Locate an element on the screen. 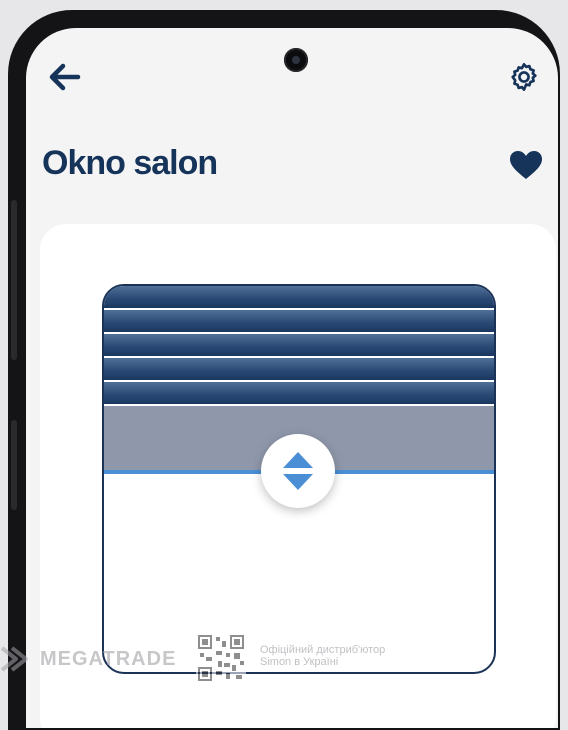  front-camera is located at coordinates (296, 60).